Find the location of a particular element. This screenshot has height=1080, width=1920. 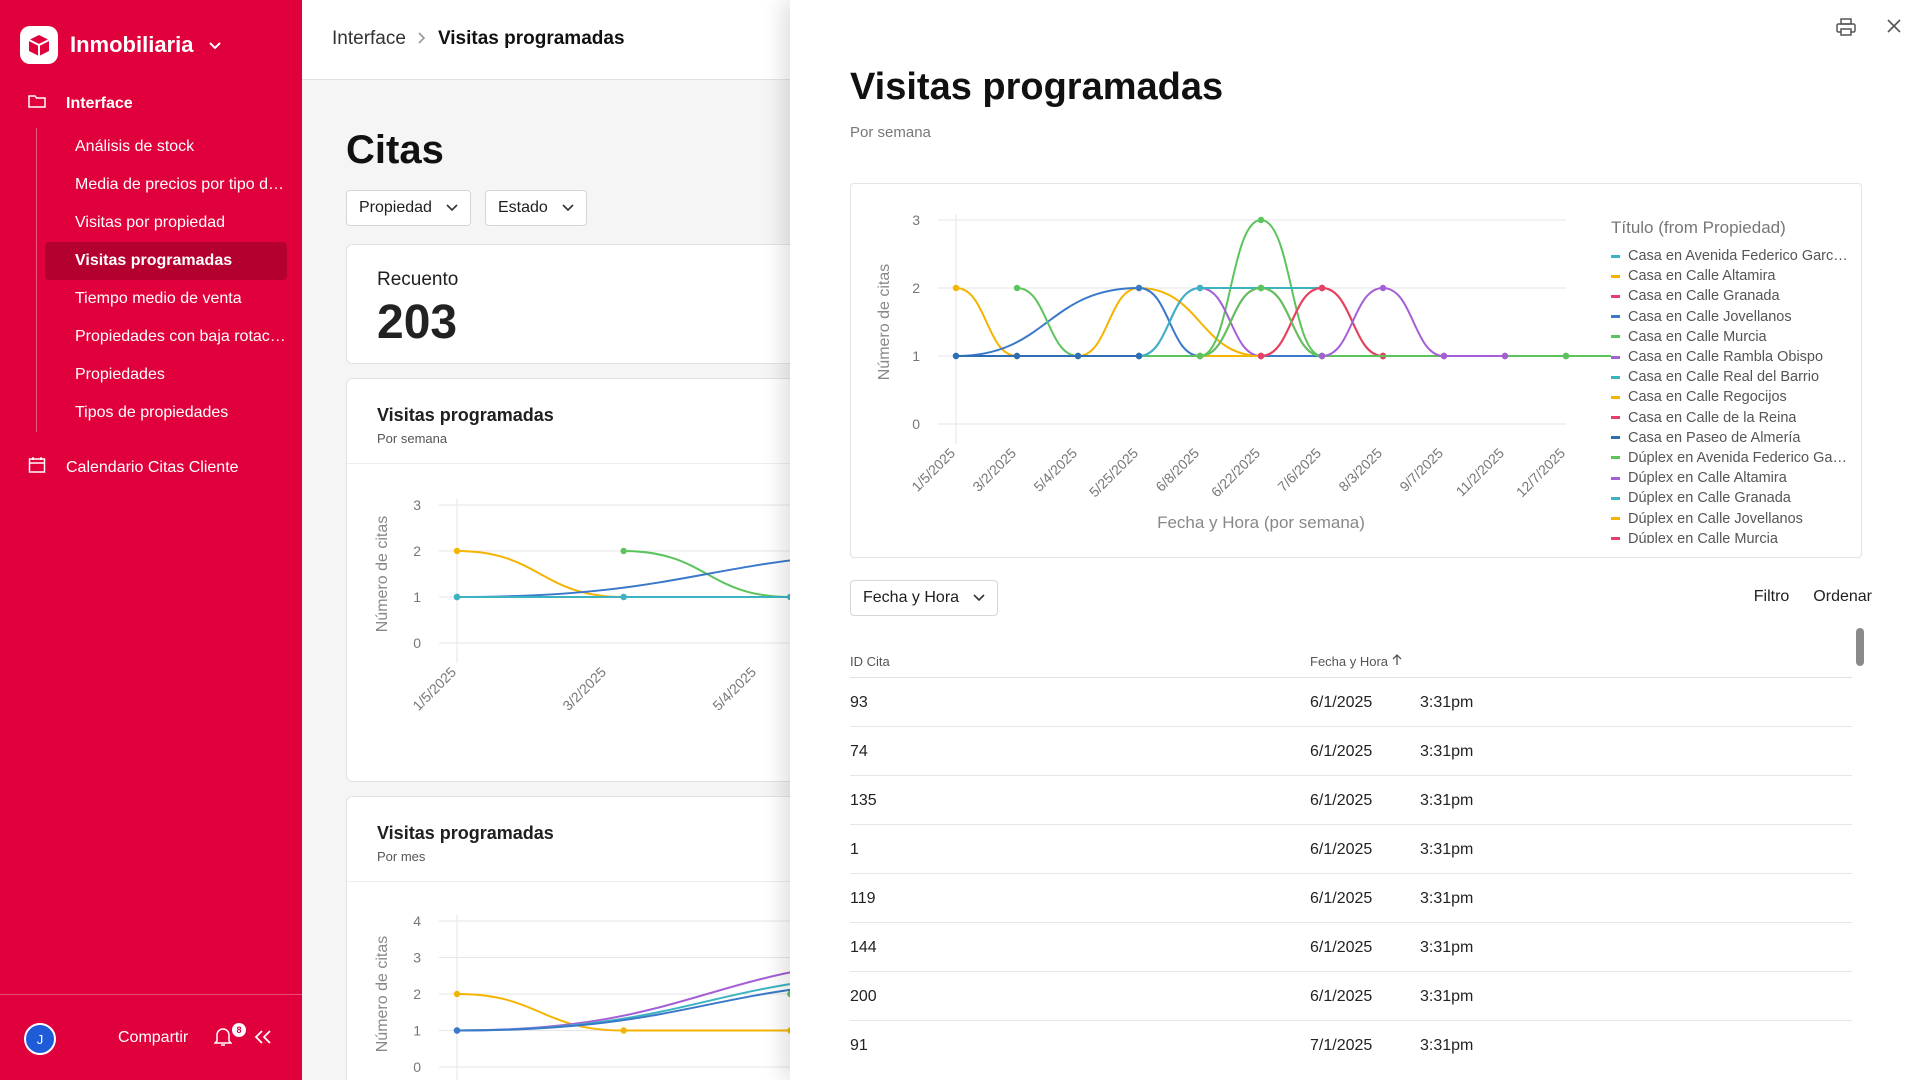

column-header-fecha: Fecha y Hora is located at coordinates (1356, 661).